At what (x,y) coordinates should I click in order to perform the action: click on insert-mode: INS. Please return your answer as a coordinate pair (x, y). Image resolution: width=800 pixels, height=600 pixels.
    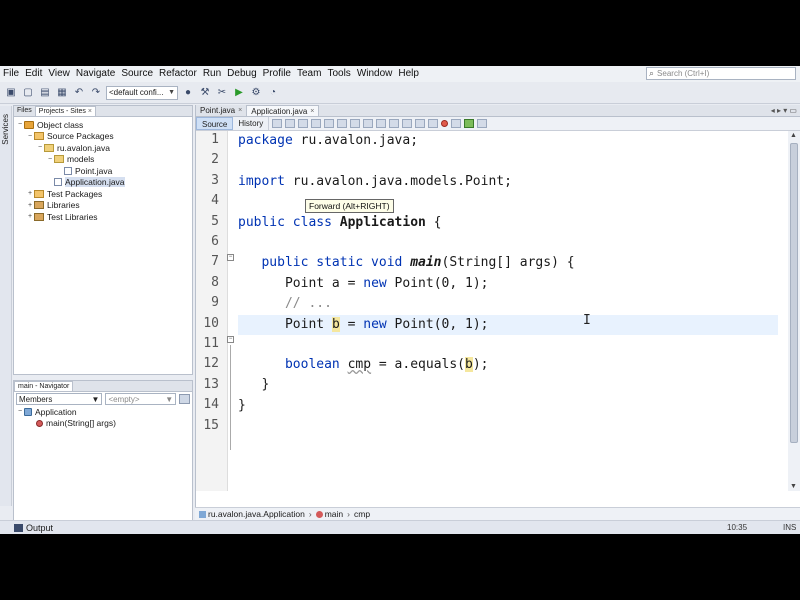
    Looking at the image, I should click on (790, 527).